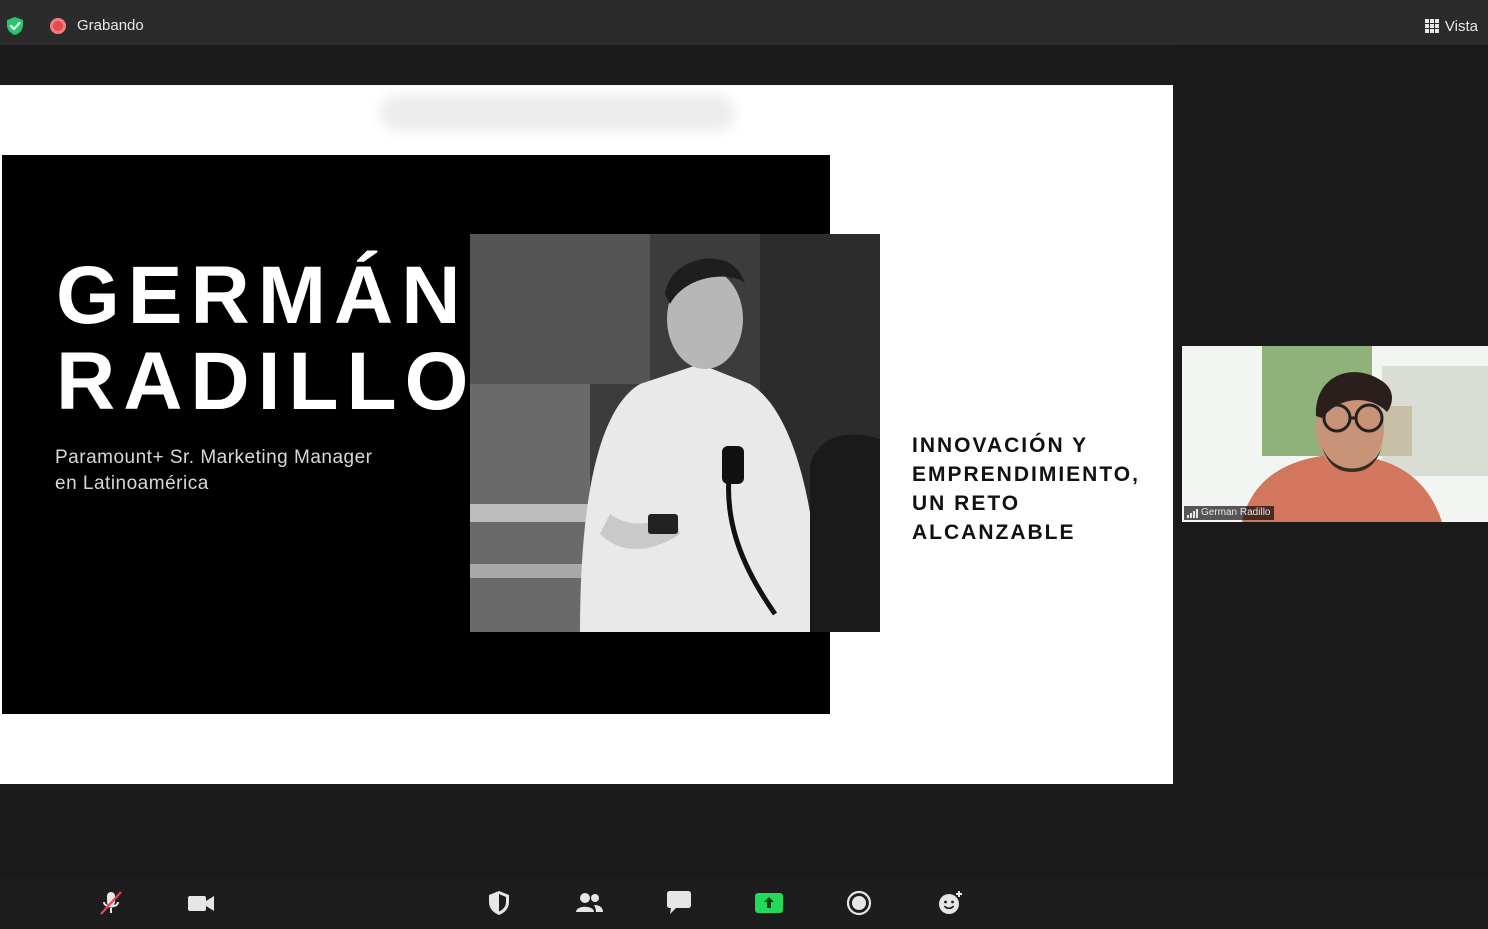 The height and width of the screenshot is (929, 1488). What do you see at coordinates (58, 26) in the screenshot?
I see `recording-dot-icon` at bounding box center [58, 26].